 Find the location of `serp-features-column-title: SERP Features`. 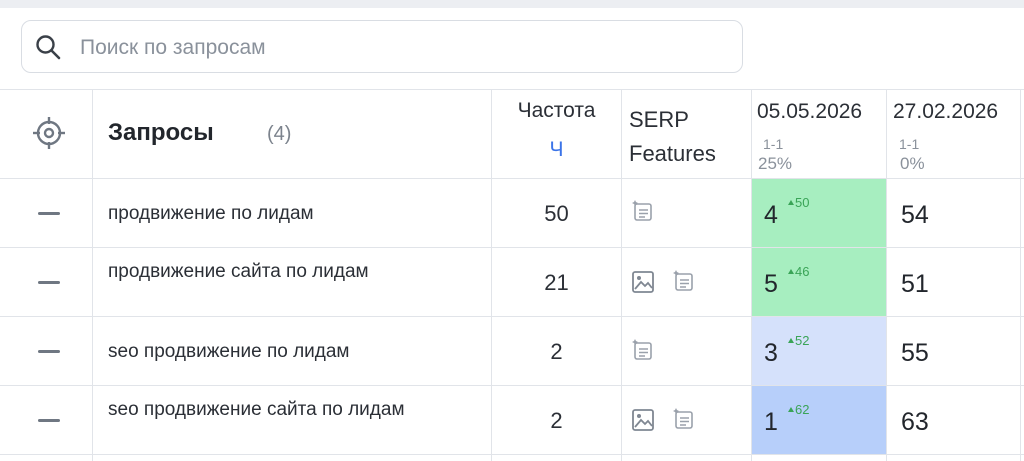

serp-features-column-title: SERP Features is located at coordinates (672, 137).